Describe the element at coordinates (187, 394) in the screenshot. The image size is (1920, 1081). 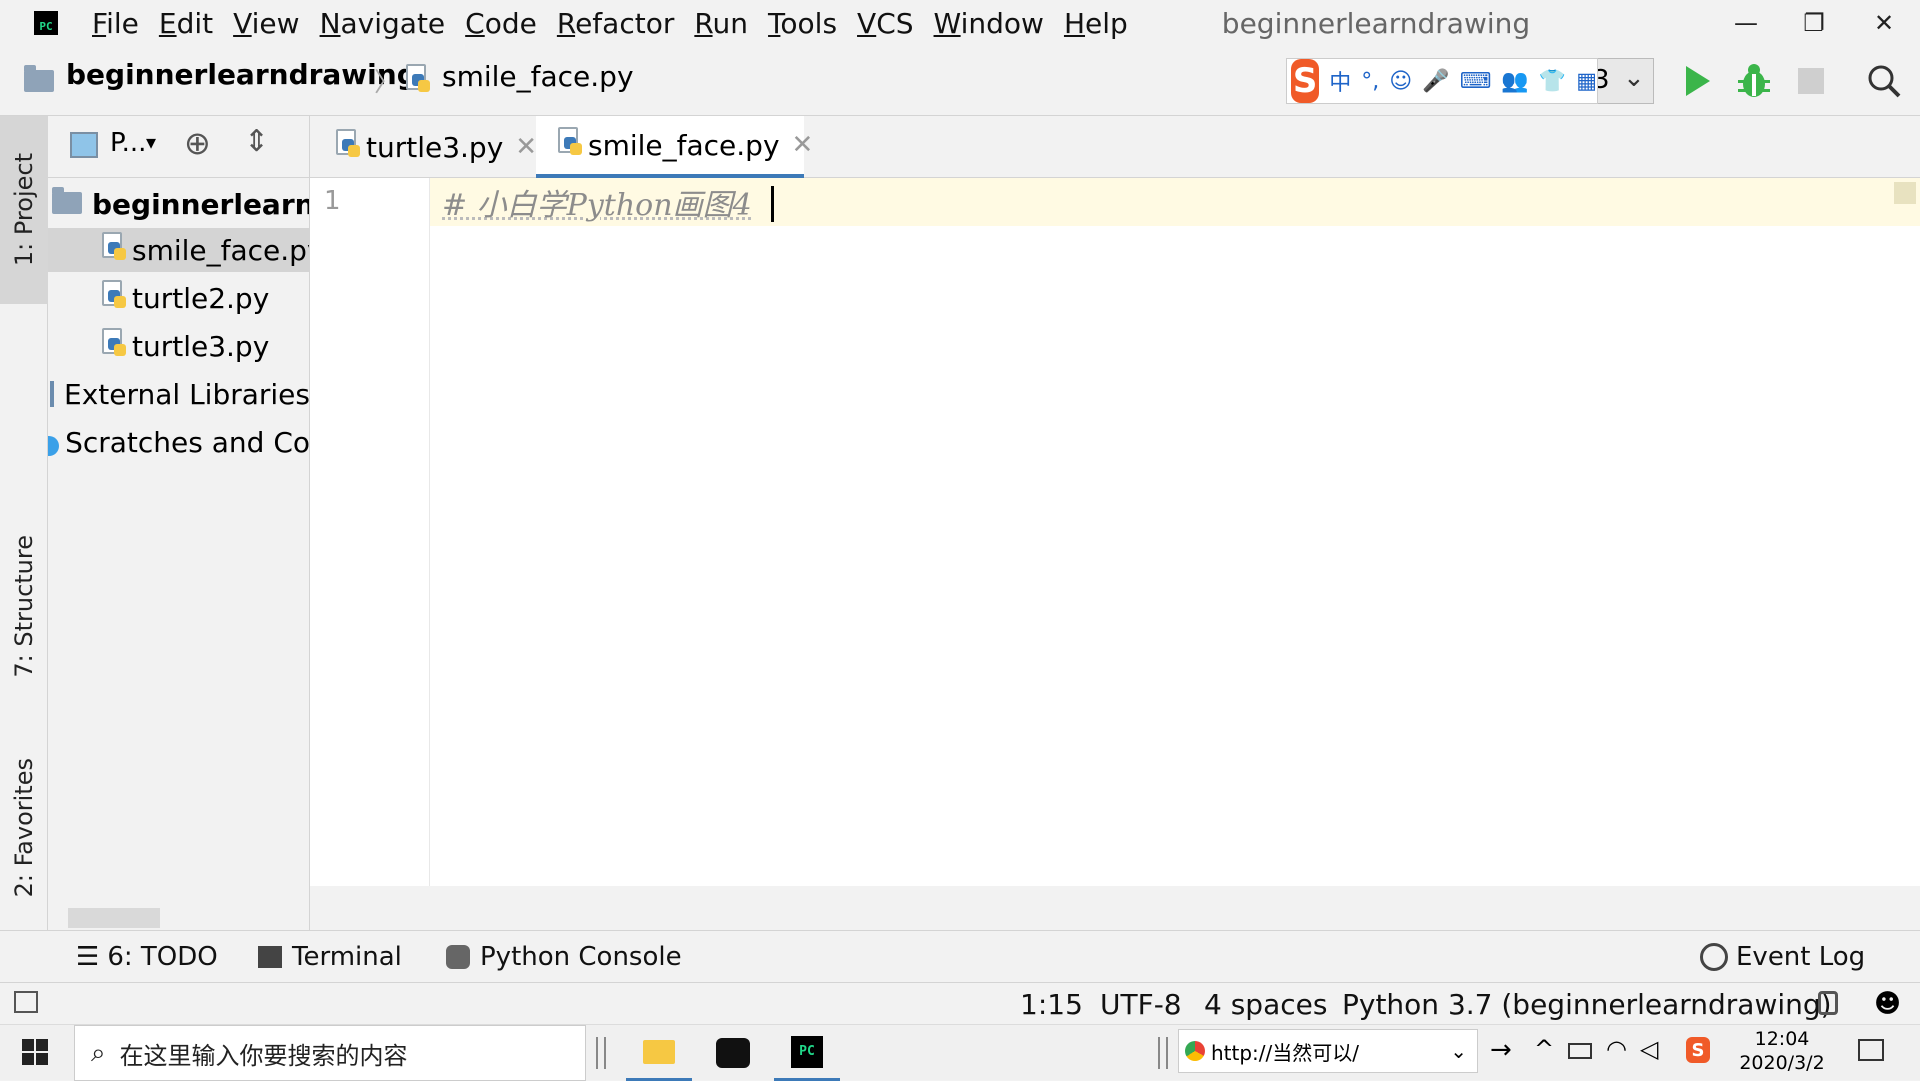
I see `tree-item-label: External Libraries` at that location.